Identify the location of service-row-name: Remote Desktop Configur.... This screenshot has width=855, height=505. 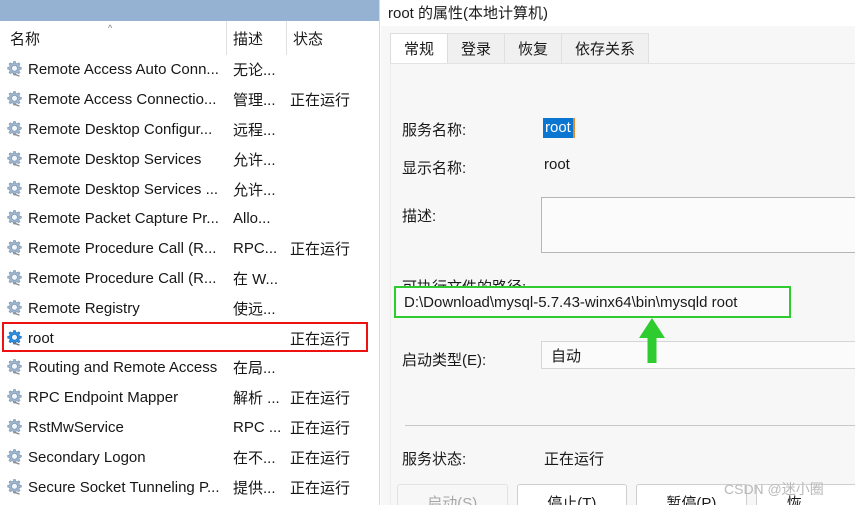
(120, 129).